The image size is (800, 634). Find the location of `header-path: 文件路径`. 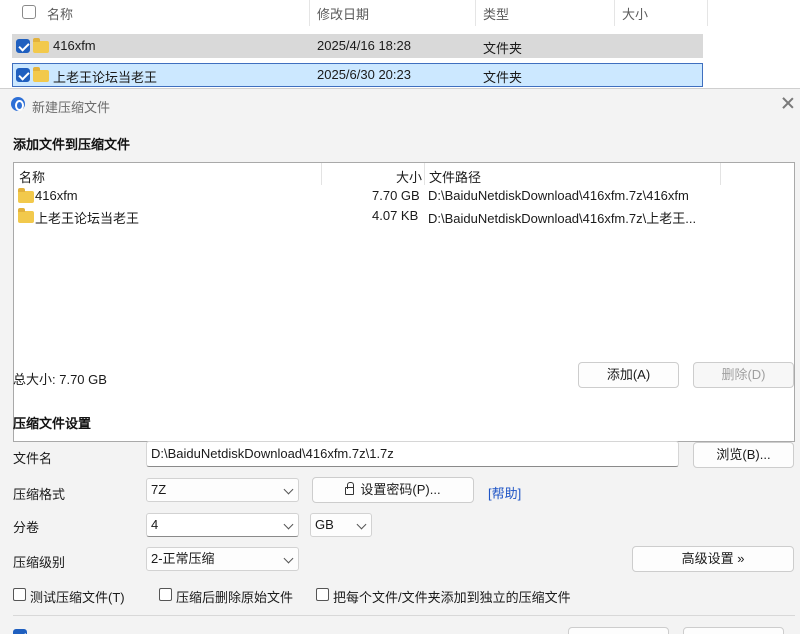

header-path: 文件路径 is located at coordinates (455, 176).